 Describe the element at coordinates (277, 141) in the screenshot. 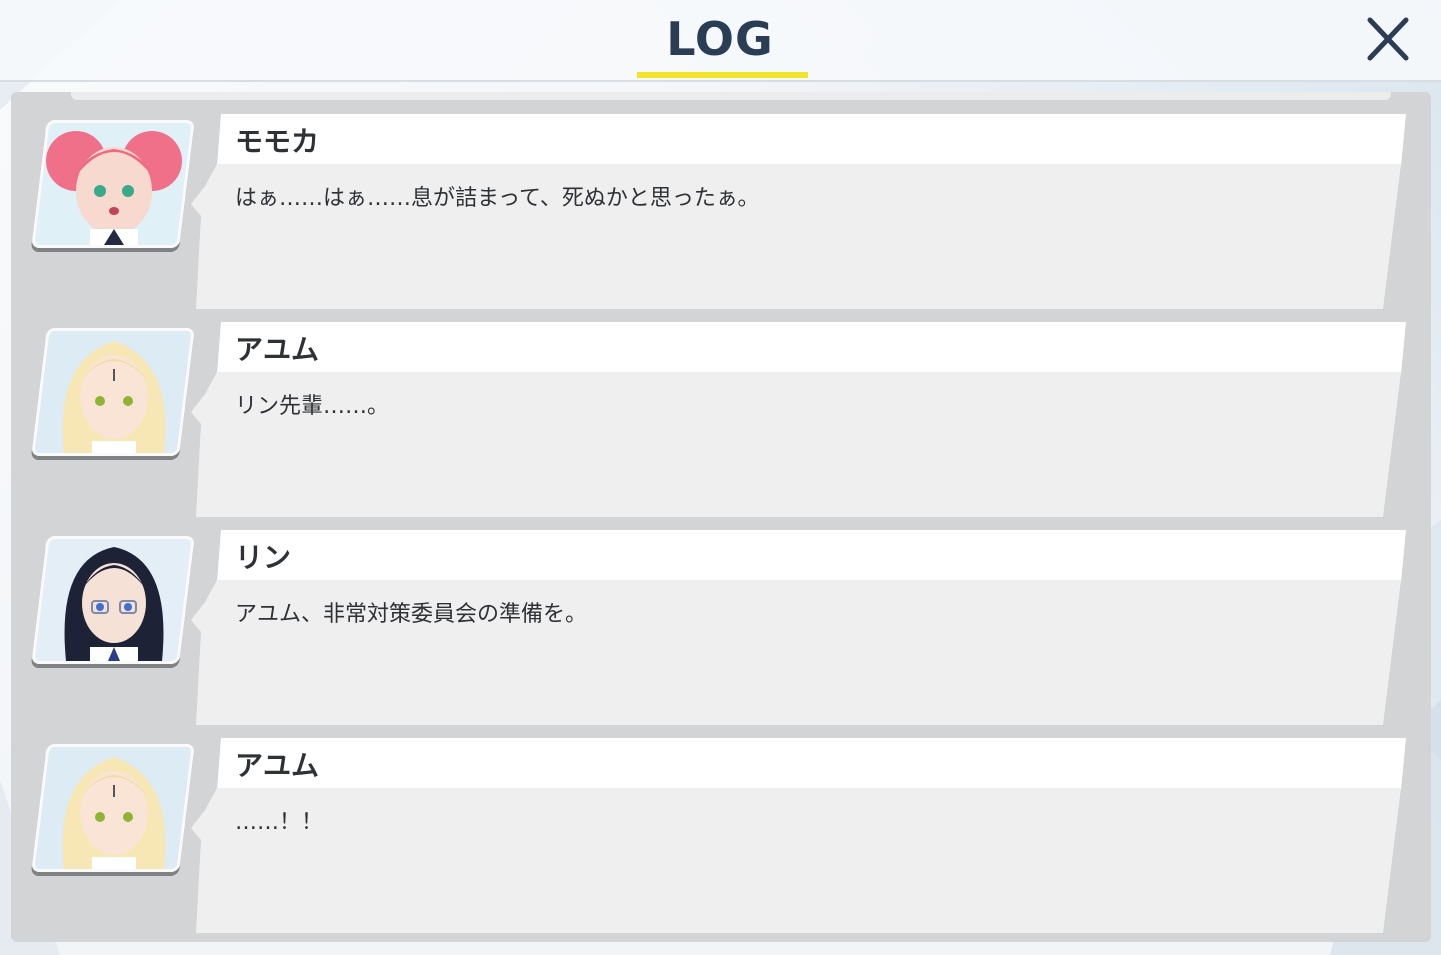

I see `speaker-name: モモカ` at that location.